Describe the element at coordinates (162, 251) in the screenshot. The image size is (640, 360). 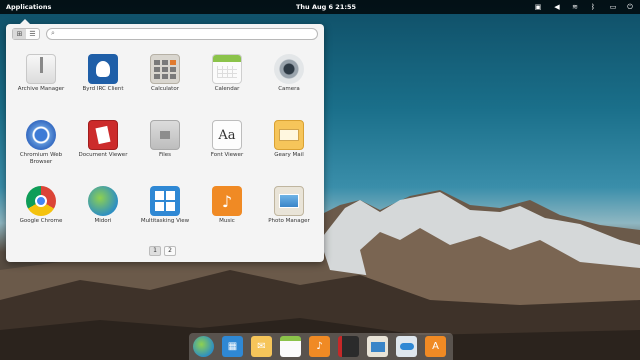
I see `page-switcher: 1 2` at that location.